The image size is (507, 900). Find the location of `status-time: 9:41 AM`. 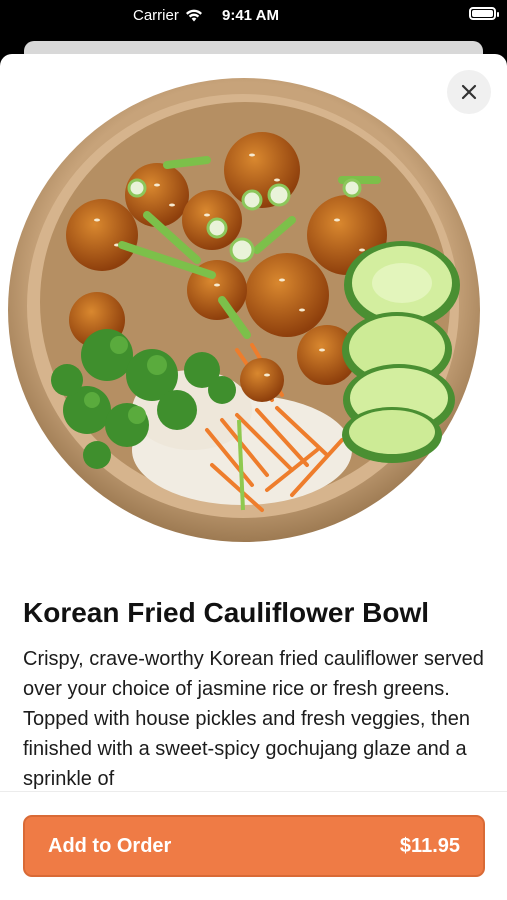

status-time: 9:41 AM is located at coordinates (250, 15).